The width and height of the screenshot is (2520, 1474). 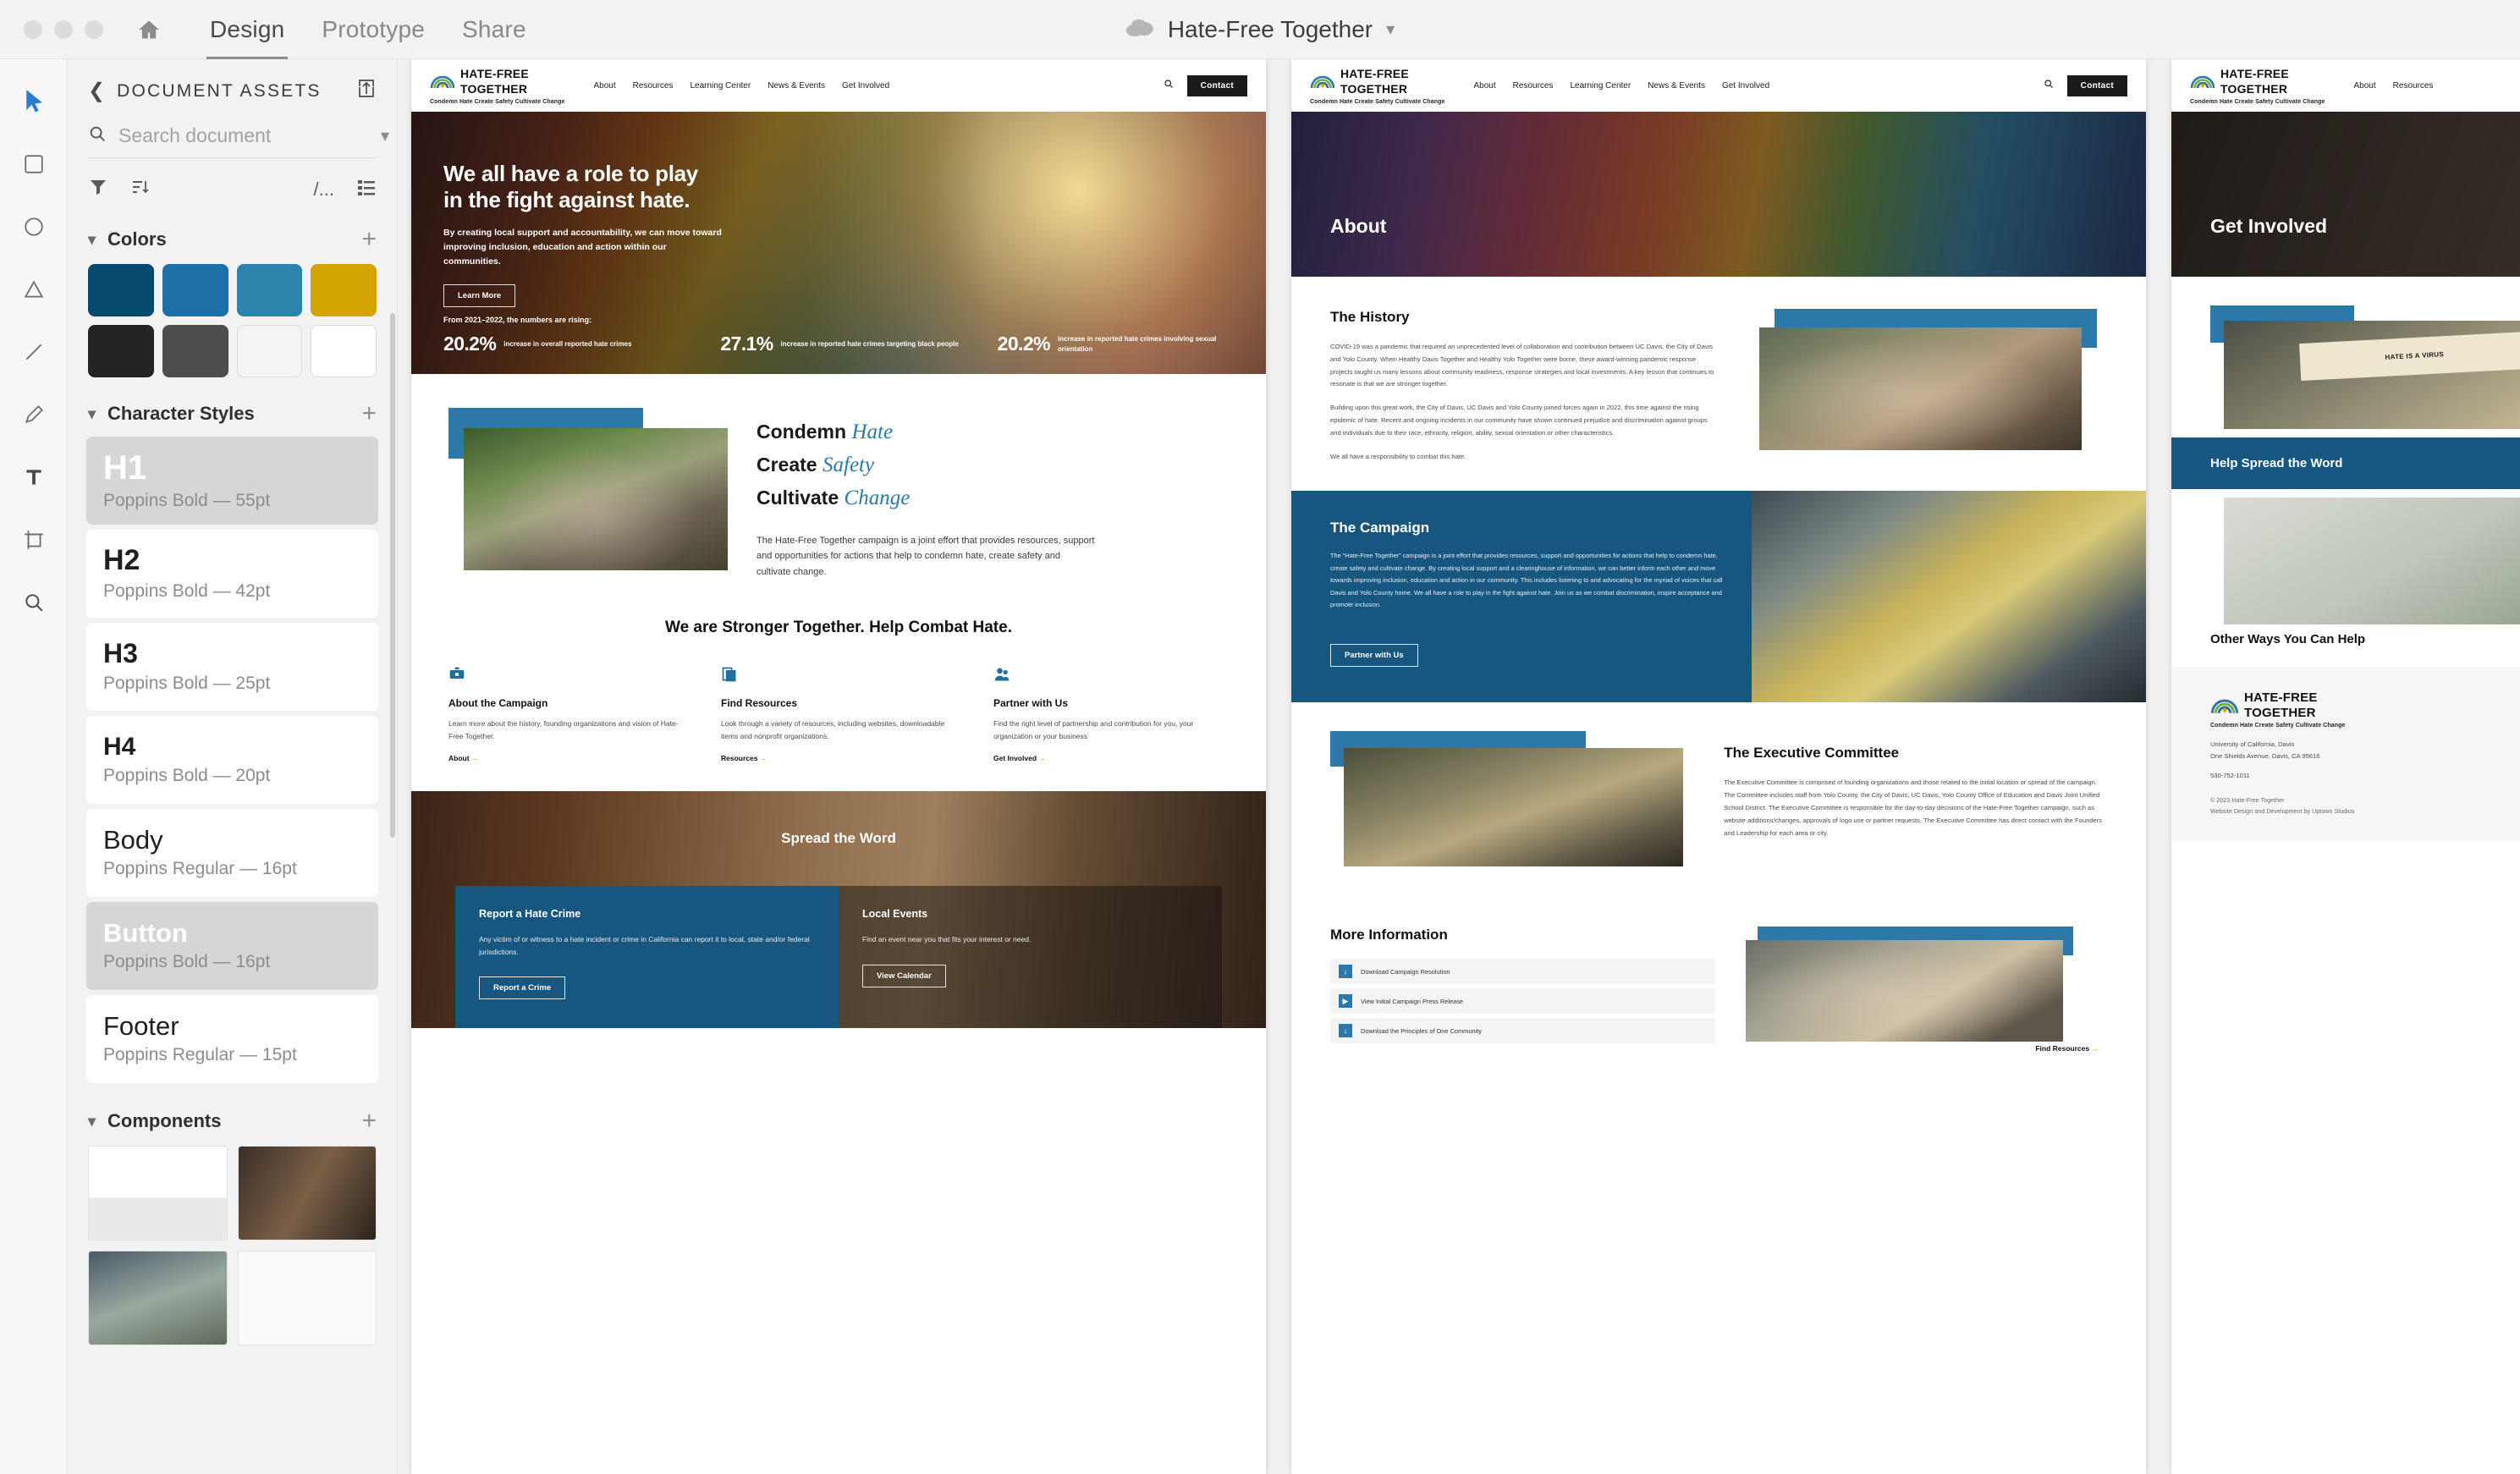 What do you see at coordinates (2067, 1048) in the screenshot?
I see `find-resources-link: Find Resources →` at bounding box center [2067, 1048].